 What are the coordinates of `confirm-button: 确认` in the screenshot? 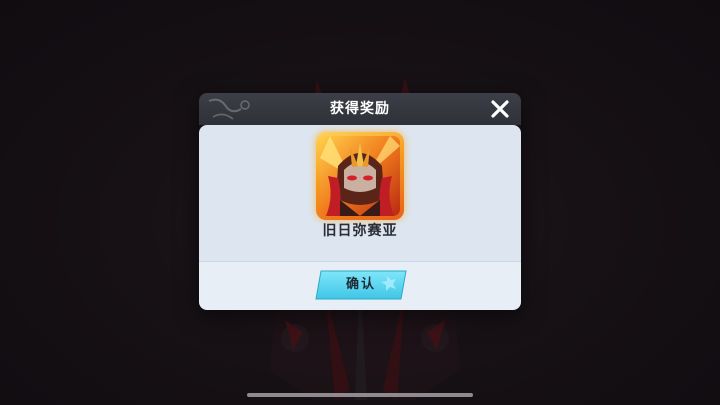 It's located at (361, 285).